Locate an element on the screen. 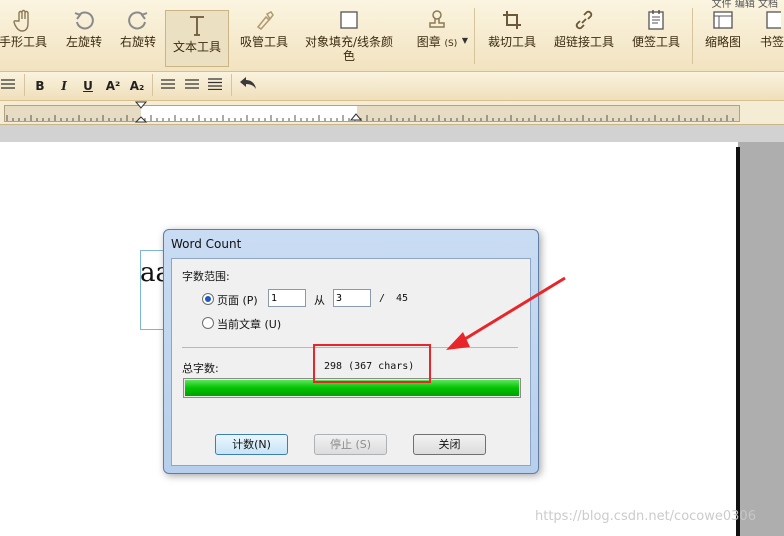 This screenshot has width=784, height=536. watermark: https://blog.csdn.net/cocowe0306 is located at coordinates (645, 516).